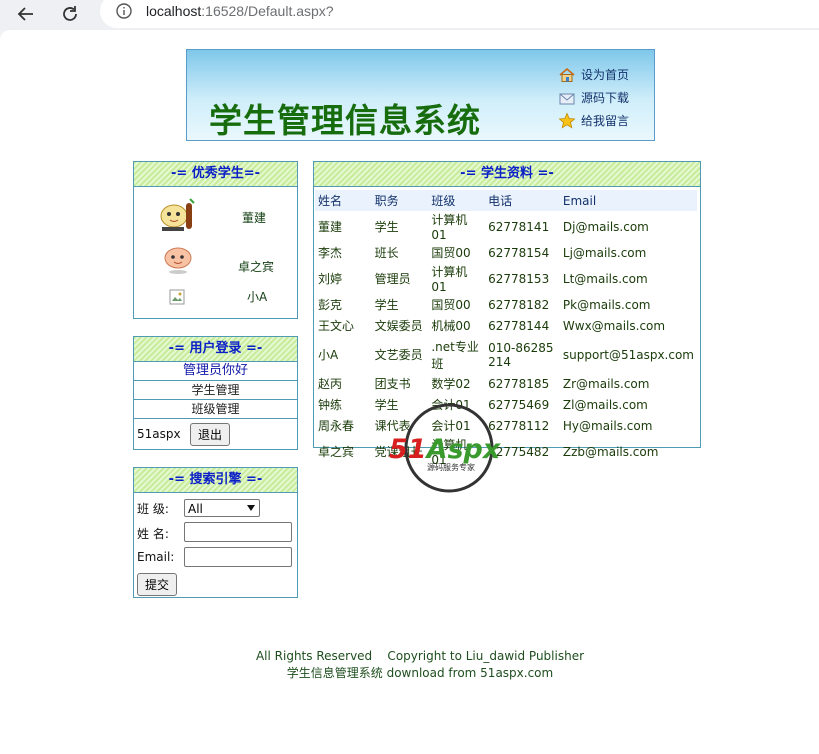  What do you see at coordinates (451, 253) in the screenshot?
I see `cell-class: 国贸00` at bounding box center [451, 253].